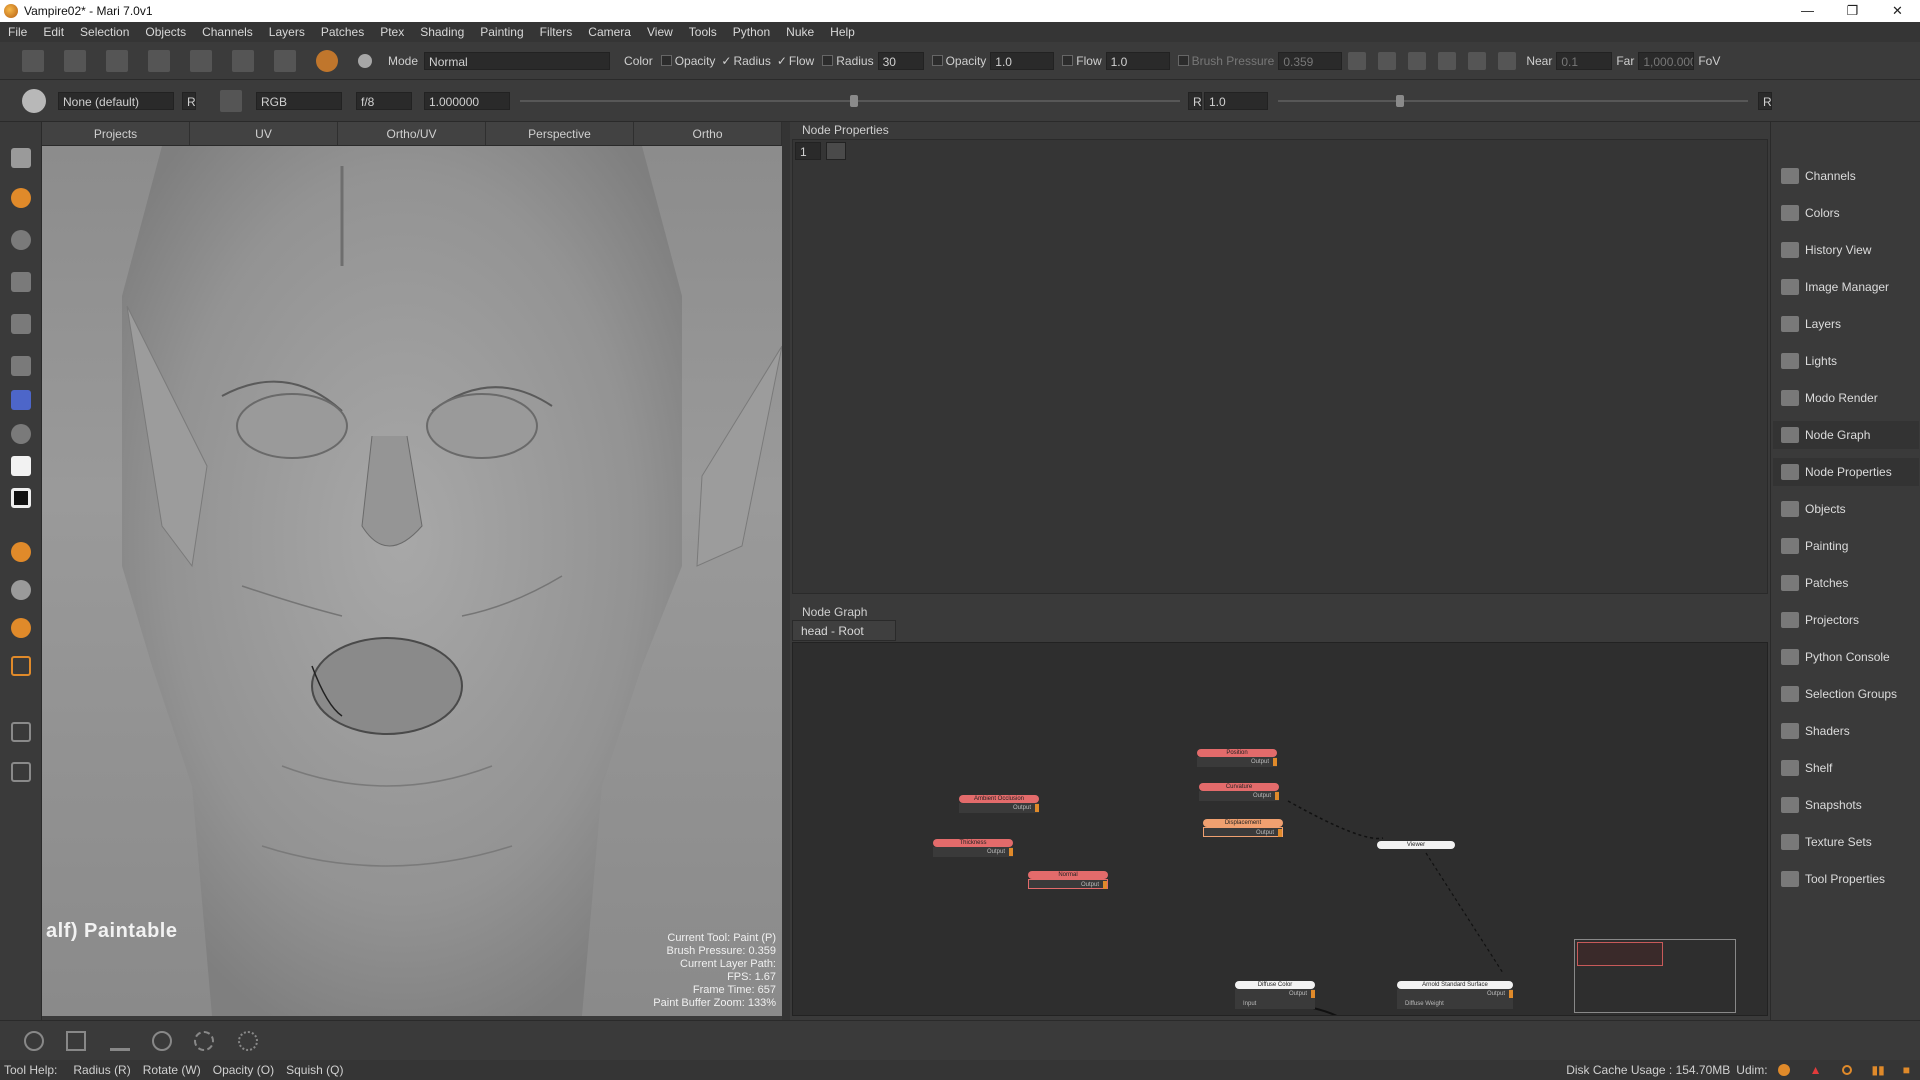 This screenshot has width=1920, height=1080. I want to click on squish-icon, so click(204, 1041).